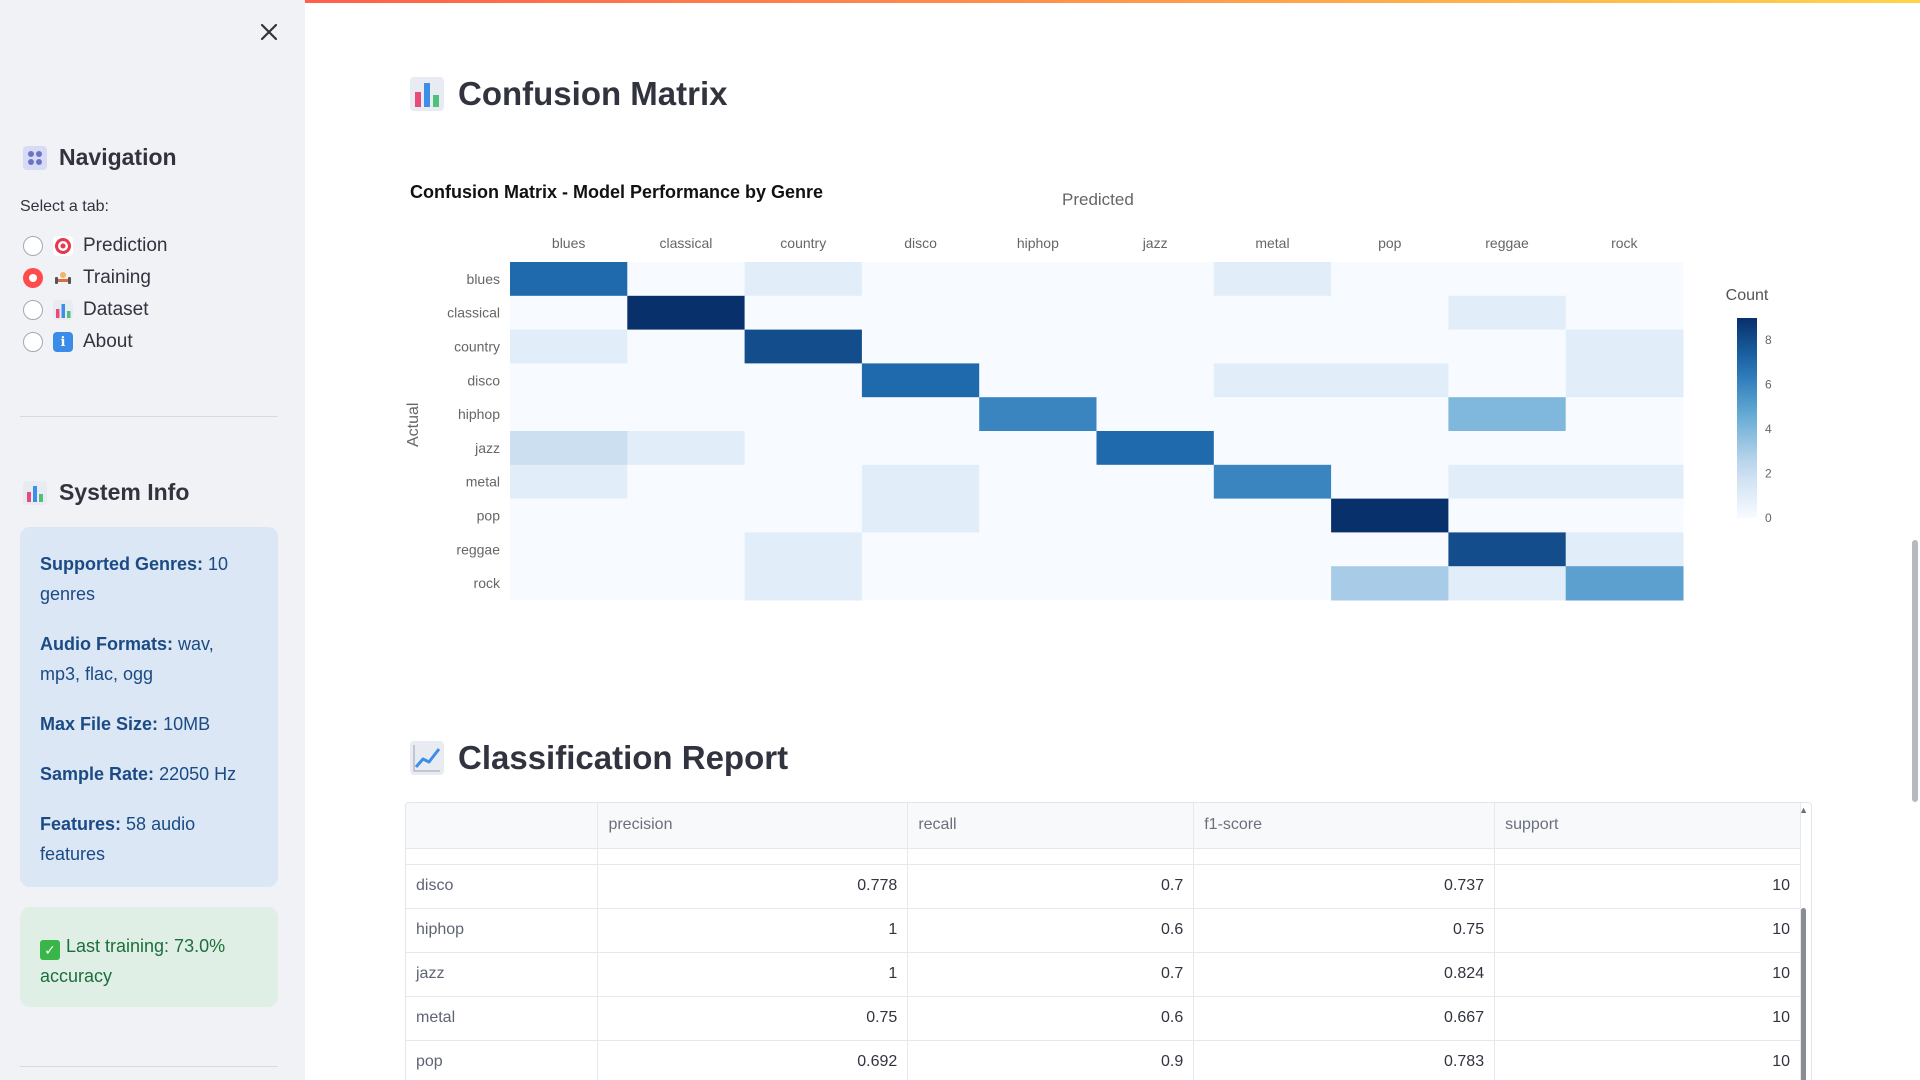  What do you see at coordinates (502, 930) in the screenshot?
I see `row-label: hiphop` at bounding box center [502, 930].